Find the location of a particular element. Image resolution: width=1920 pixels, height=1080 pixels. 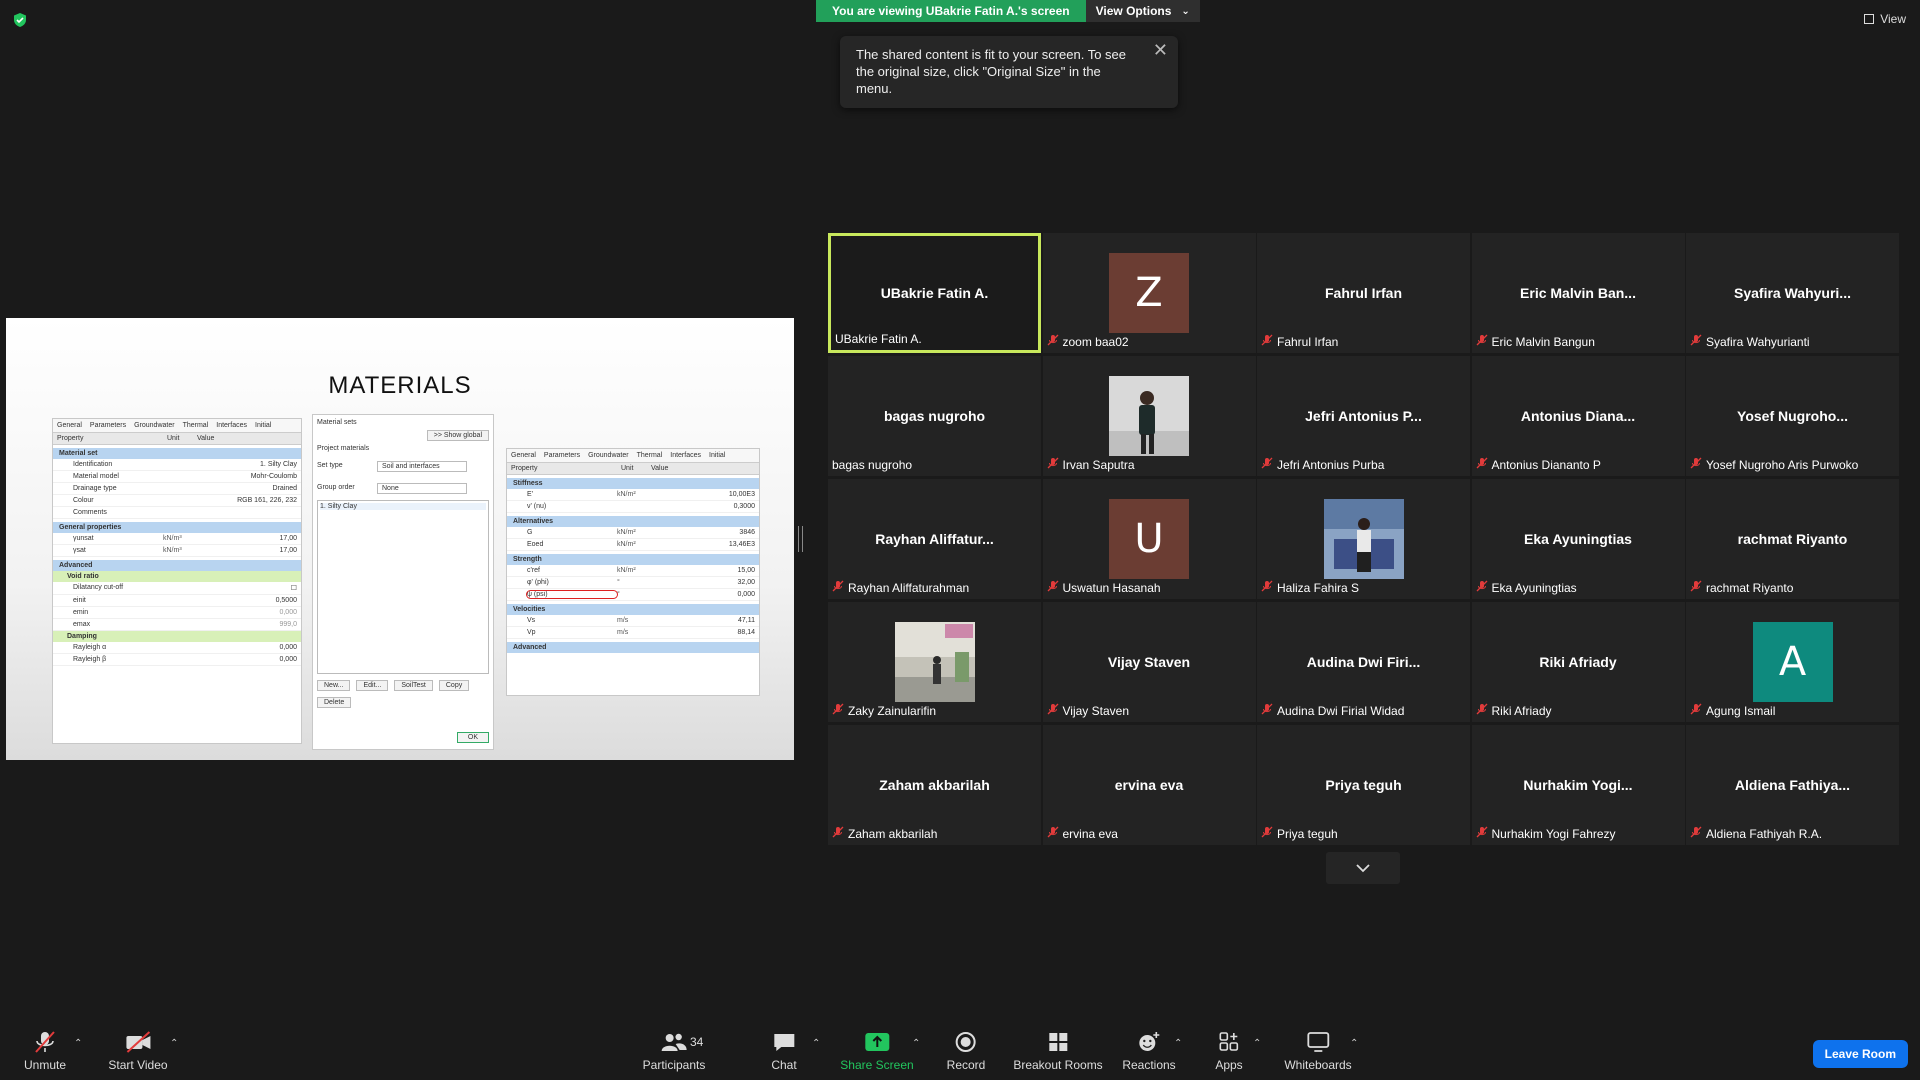

participant-tile: Eric Malvin Ban... Eric Malvin Bangun is located at coordinates (1578, 293).